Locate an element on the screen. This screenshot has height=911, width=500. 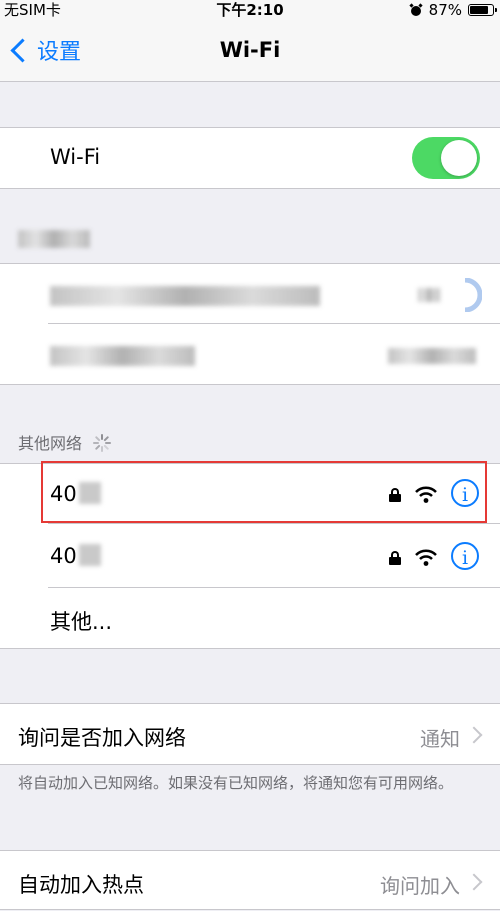
nav-bar: 设置 Wi-Fi is located at coordinates (250, 51).